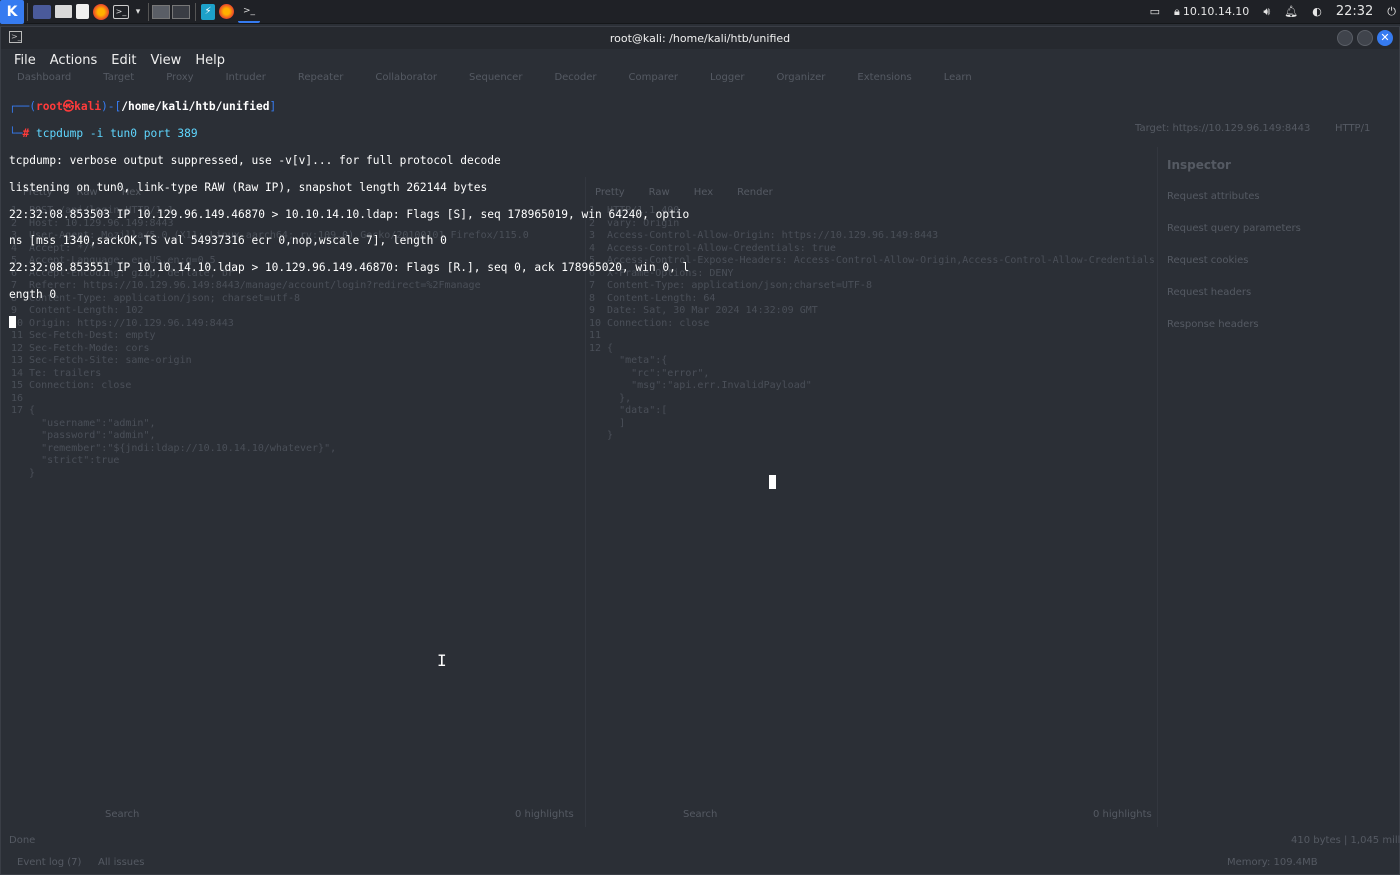  What do you see at coordinates (82, 11) in the screenshot?
I see `text-editor-icon` at bounding box center [82, 11].